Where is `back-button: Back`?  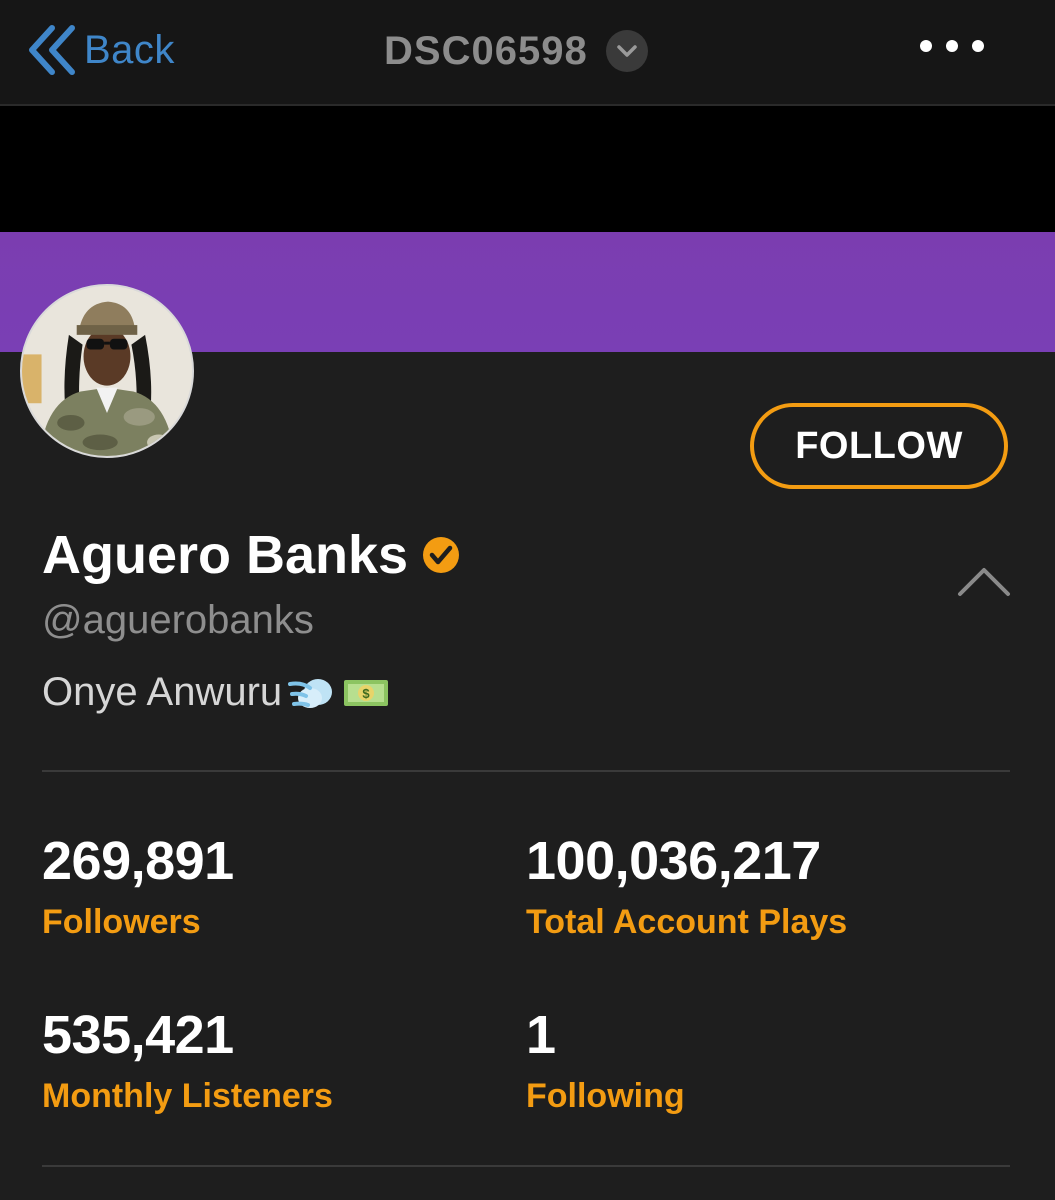 back-button: Back is located at coordinates (100, 50).